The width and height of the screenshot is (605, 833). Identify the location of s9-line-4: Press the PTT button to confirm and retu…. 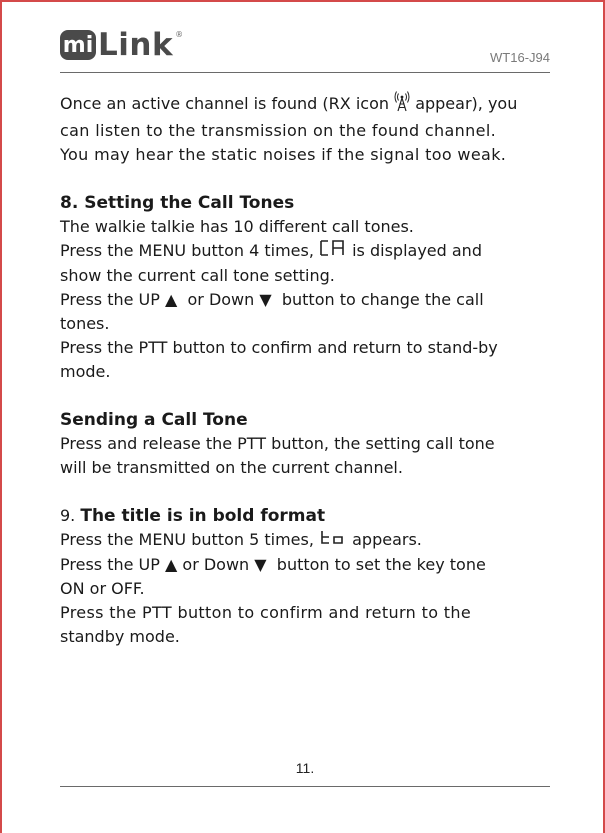
(266, 612).